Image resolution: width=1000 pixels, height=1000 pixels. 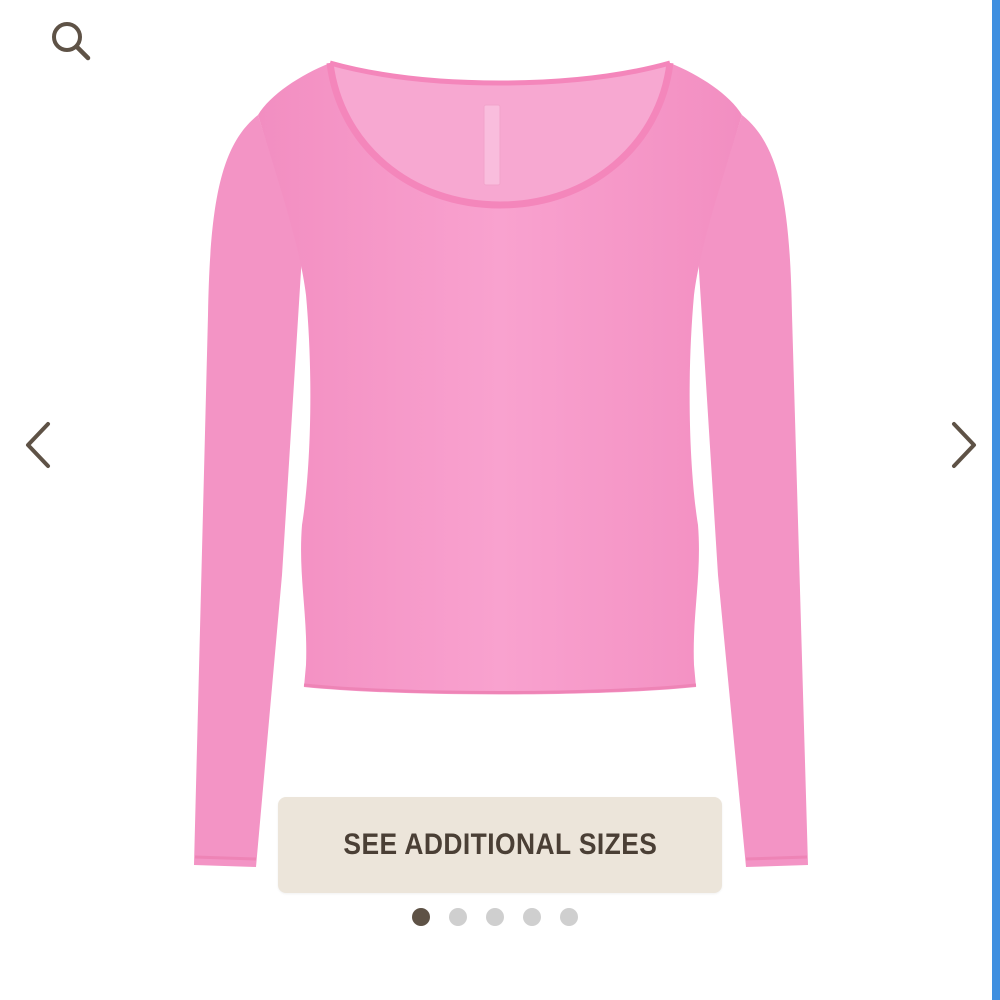 I want to click on search-button, so click(x=70, y=40).